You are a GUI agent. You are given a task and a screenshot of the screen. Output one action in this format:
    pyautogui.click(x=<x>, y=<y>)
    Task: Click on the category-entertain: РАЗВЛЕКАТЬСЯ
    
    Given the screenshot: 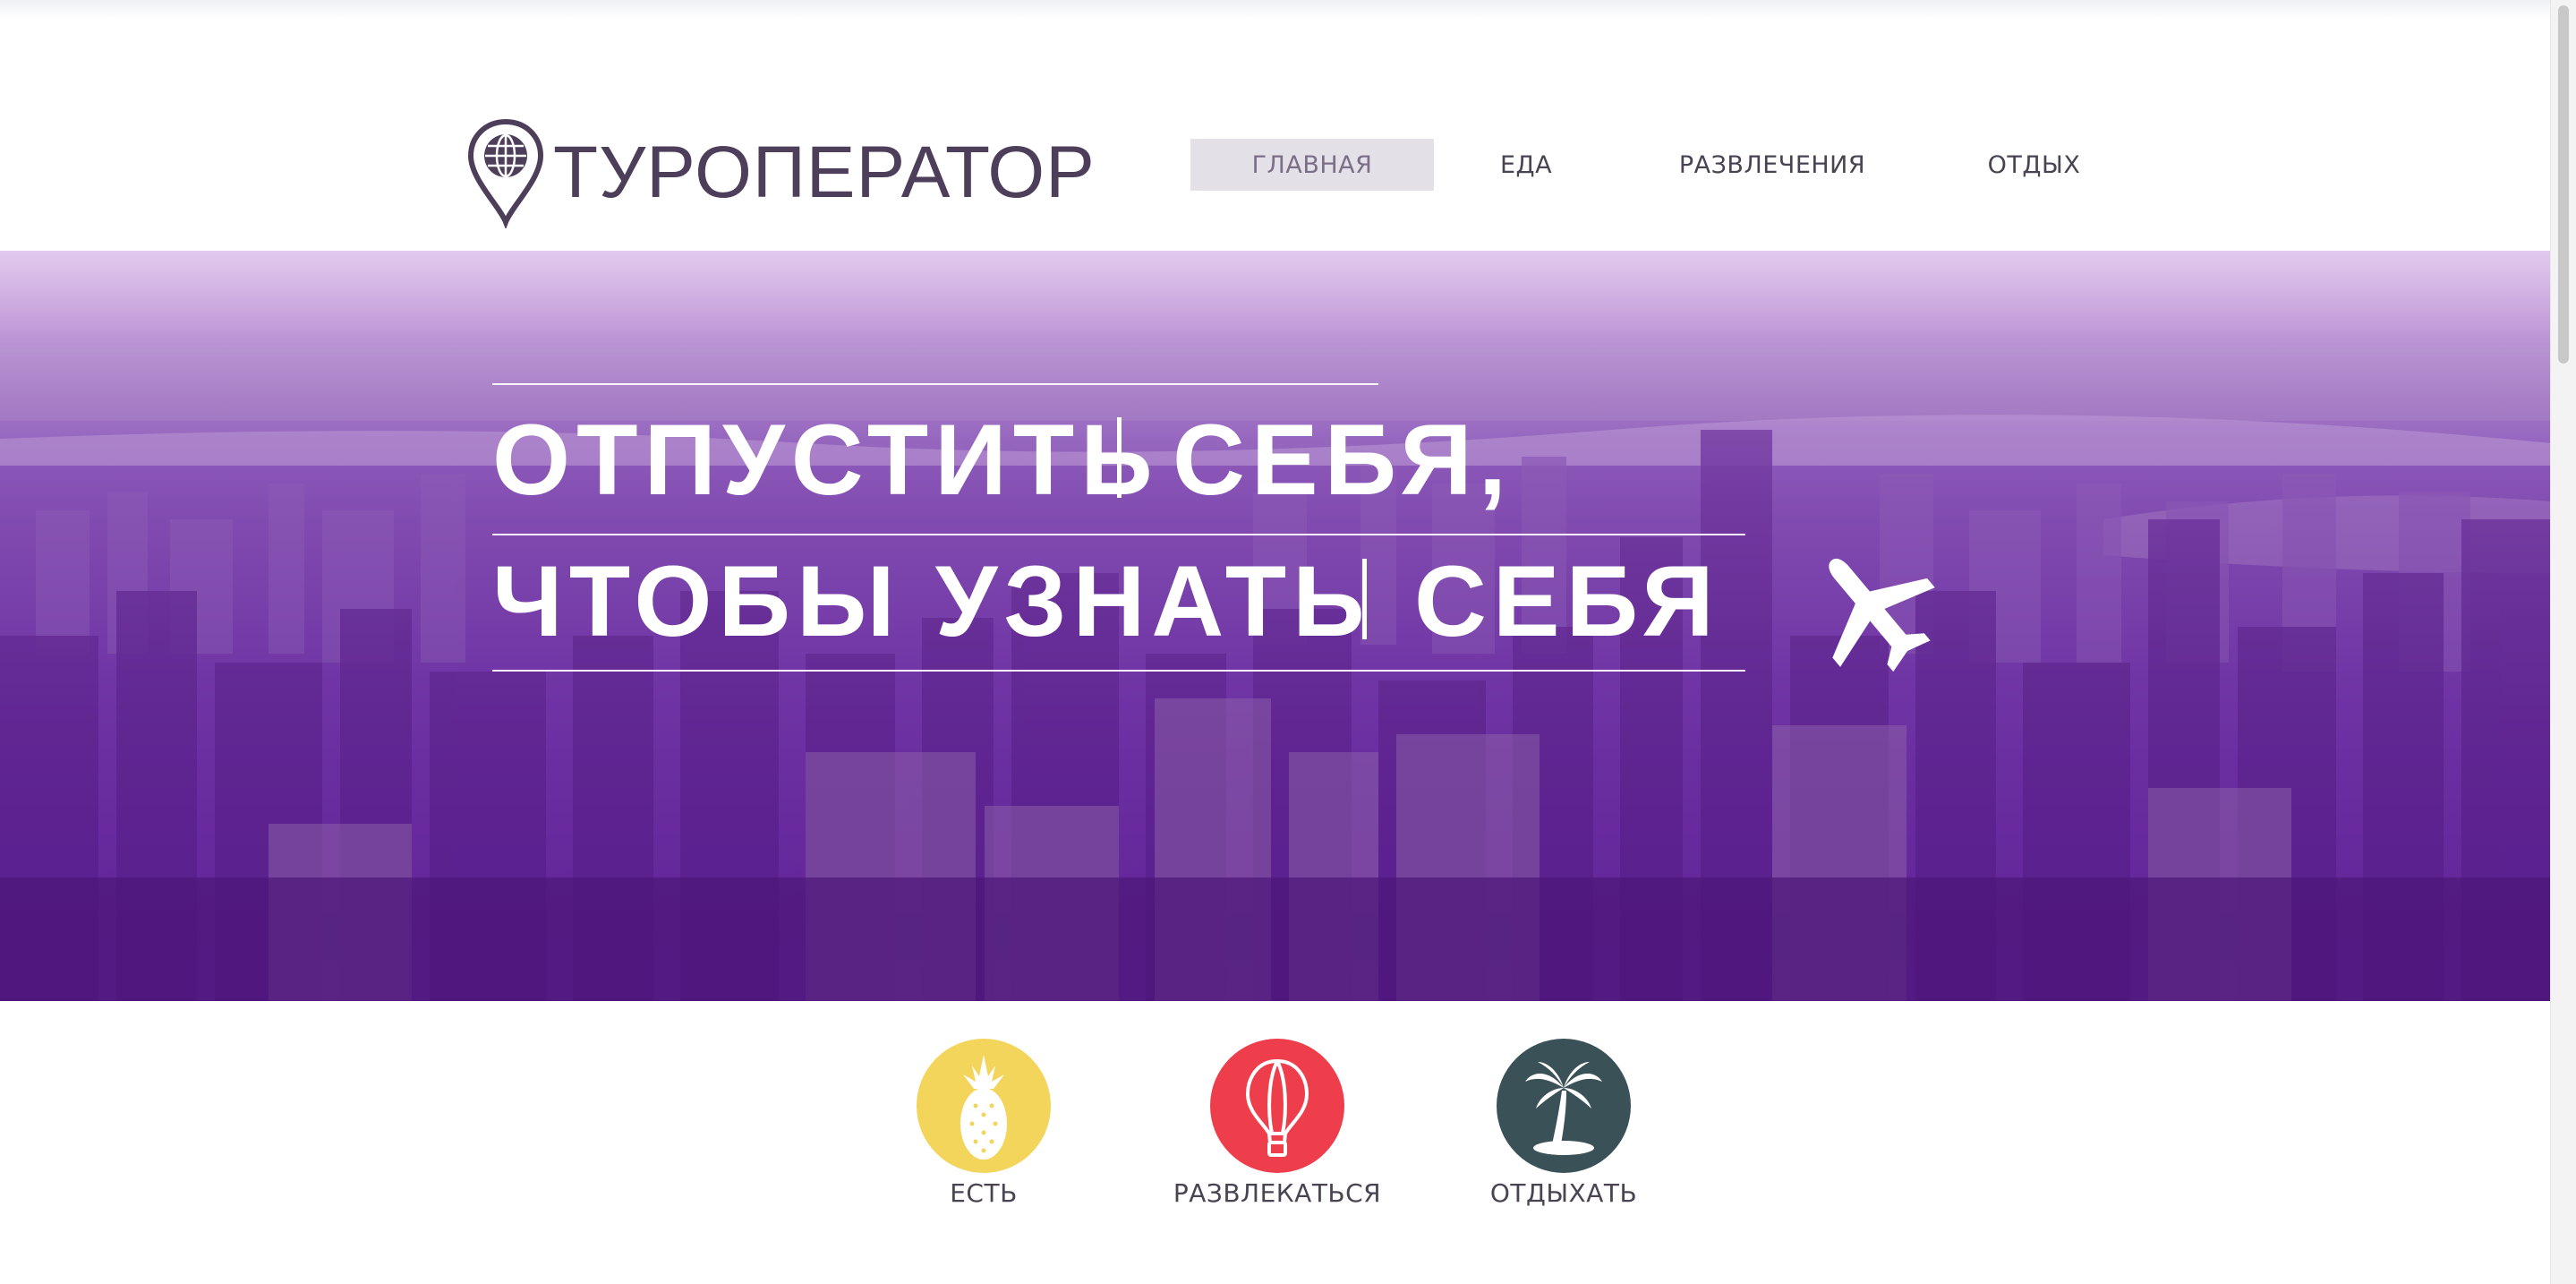 What is the action you would take?
    pyautogui.click(x=1277, y=1123)
    